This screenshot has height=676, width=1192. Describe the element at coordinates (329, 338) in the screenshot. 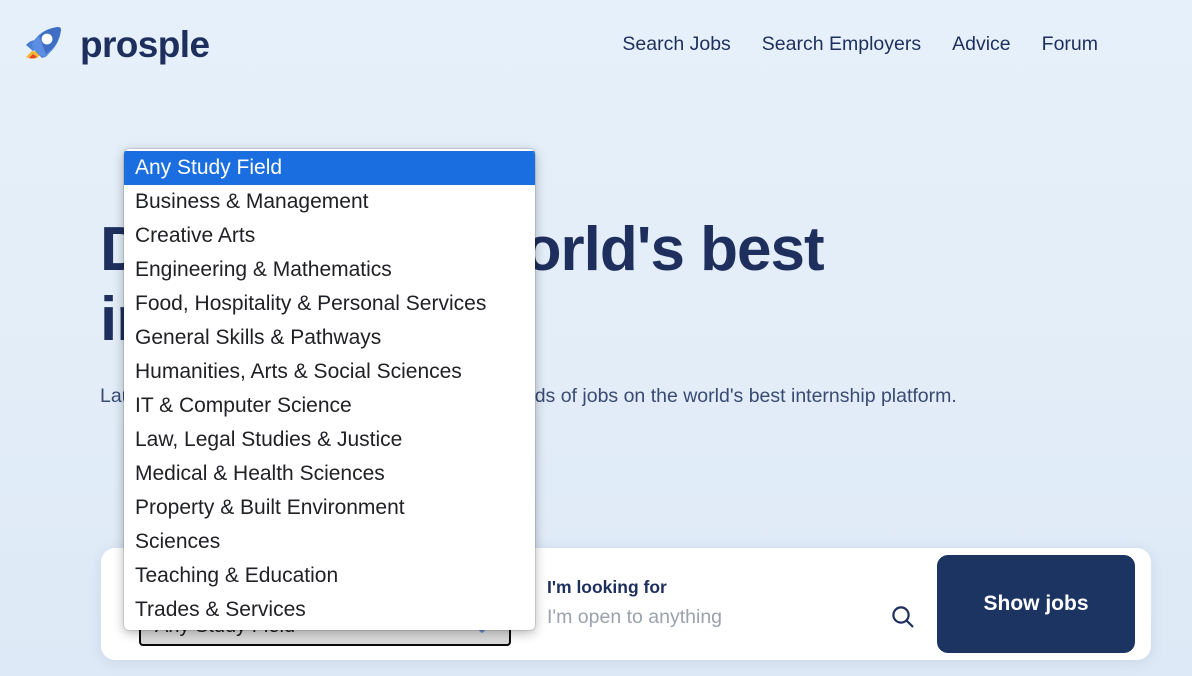

I see `dropdown-option: General Skills & Pathways` at that location.